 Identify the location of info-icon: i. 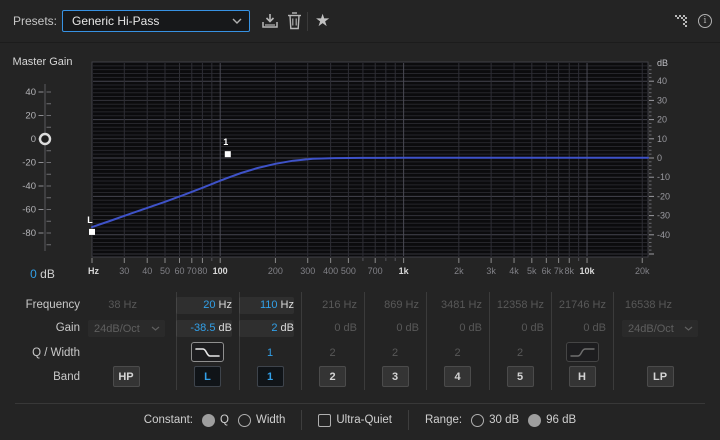
(705, 21).